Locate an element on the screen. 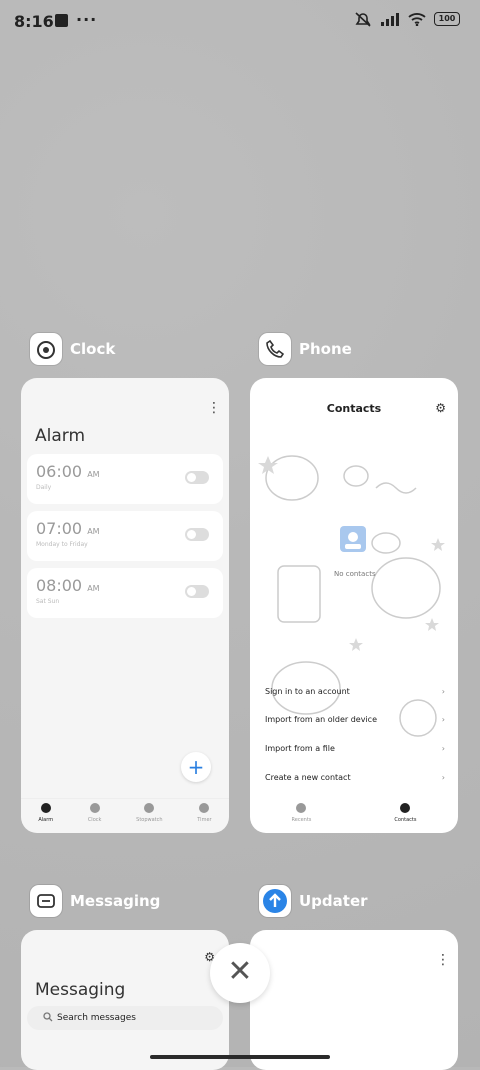 The width and height of the screenshot is (480, 1070). alarm-title: Alarm is located at coordinates (60, 436).